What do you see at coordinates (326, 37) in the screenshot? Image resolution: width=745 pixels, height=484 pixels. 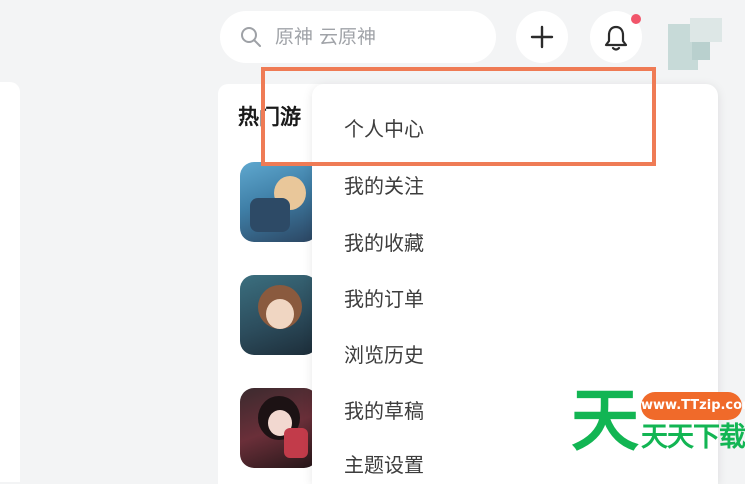 I see `search-placeholder: 原神 云原神` at bounding box center [326, 37].